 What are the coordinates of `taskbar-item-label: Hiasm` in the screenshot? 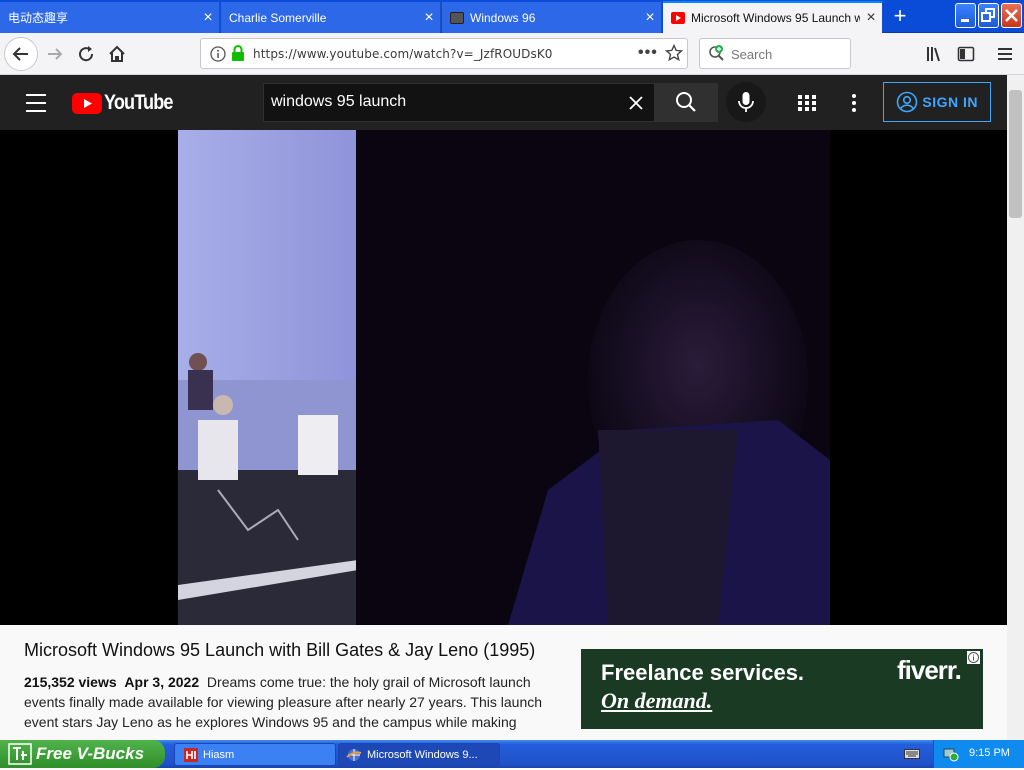 It's located at (219, 754).